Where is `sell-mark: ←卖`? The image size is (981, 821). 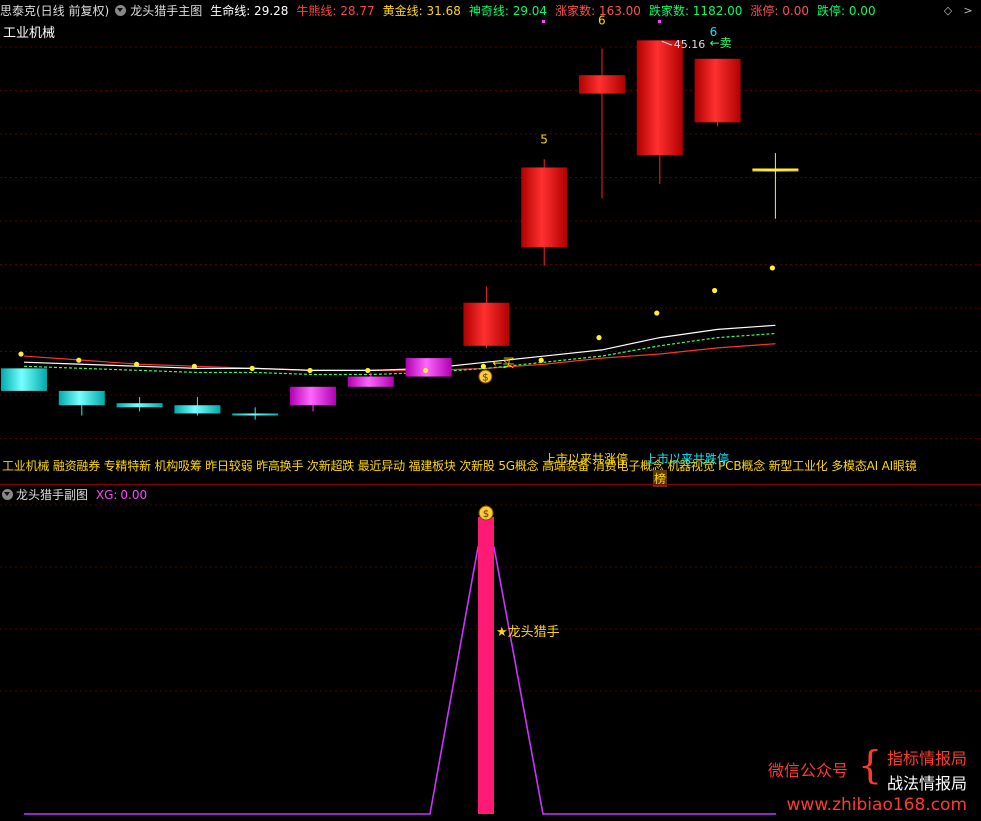
sell-mark: ←卖 is located at coordinates (721, 43).